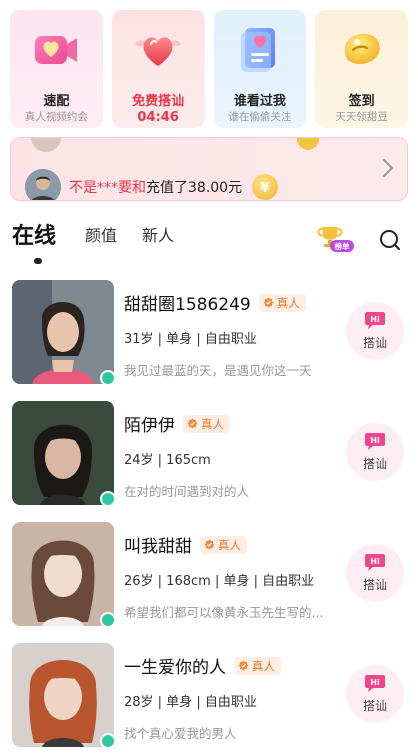 The width and height of the screenshot is (418, 754). Describe the element at coordinates (388, 168) in the screenshot. I see `chevron-right-icon` at that location.